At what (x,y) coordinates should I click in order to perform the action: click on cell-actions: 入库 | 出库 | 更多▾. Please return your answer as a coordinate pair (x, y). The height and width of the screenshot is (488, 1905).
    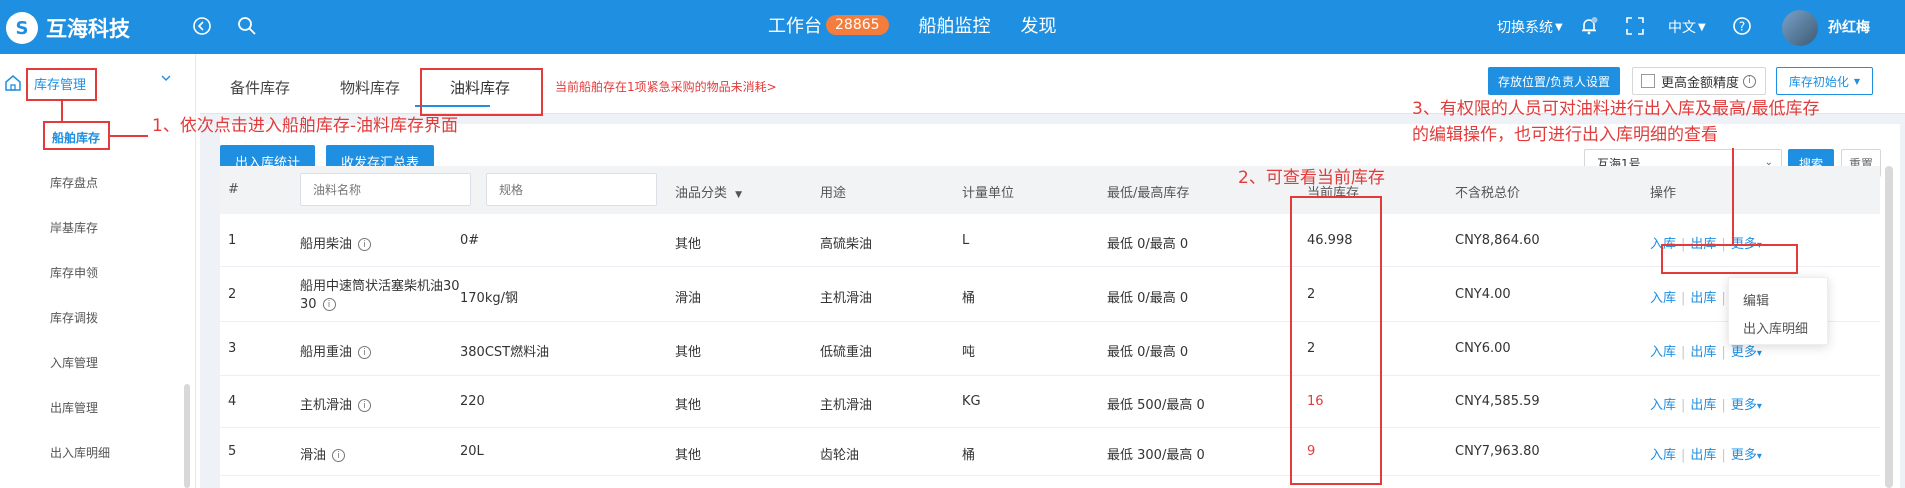
    Looking at the image, I should click on (1706, 453).